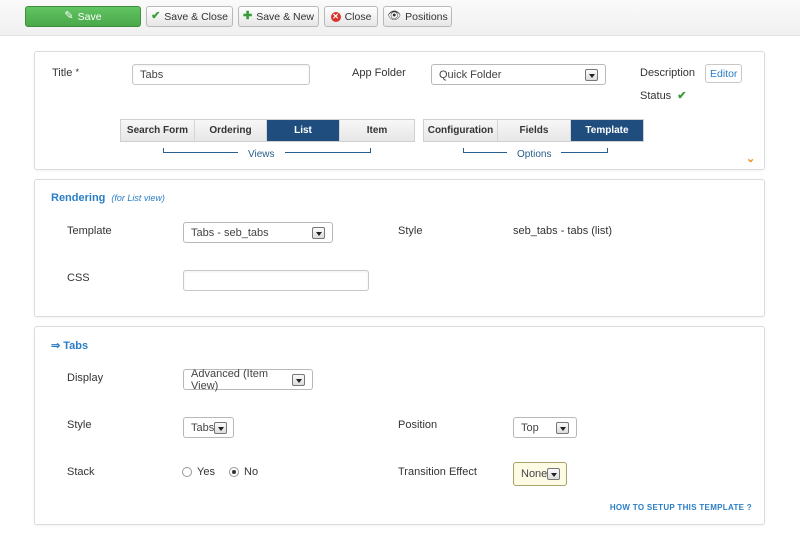 This screenshot has width=800, height=533. Describe the element at coordinates (89, 16) in the screenshot. I see `save-label: Save` at that location.